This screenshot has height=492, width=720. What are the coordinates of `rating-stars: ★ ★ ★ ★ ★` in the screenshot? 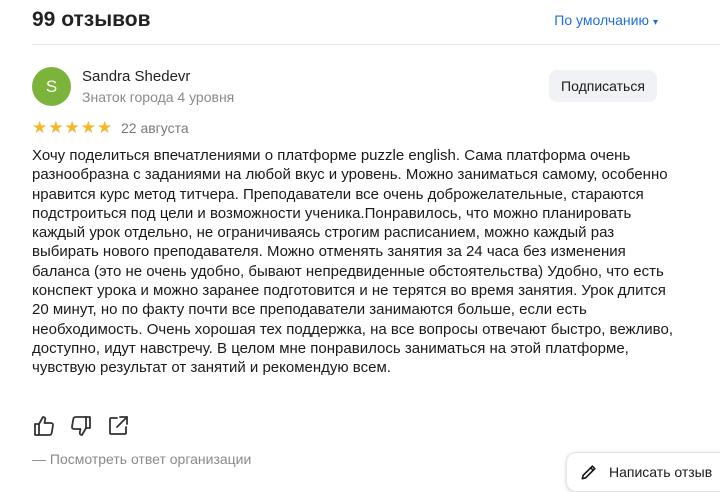 It's located at (72, 128).